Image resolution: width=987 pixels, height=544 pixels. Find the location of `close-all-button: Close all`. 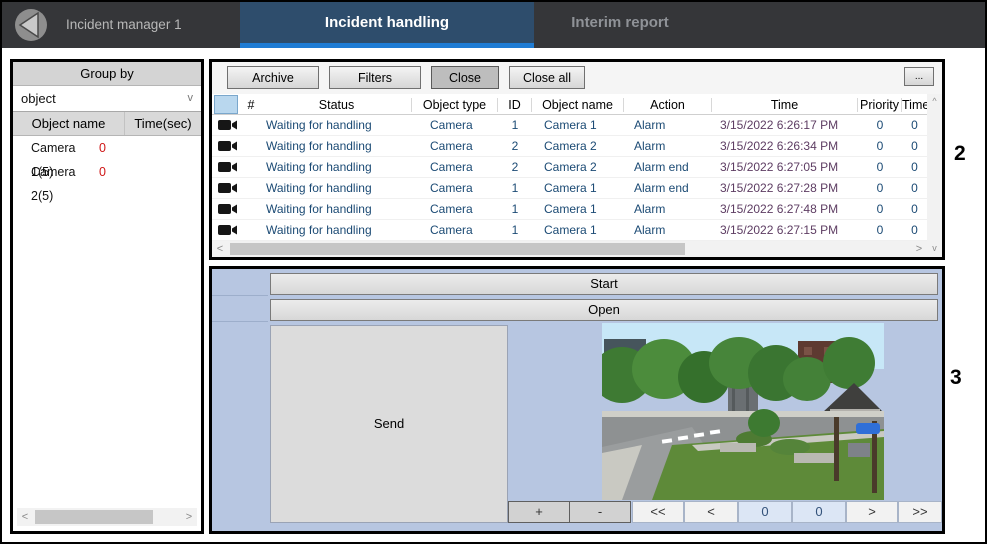

close-all-button: Close all is located at coordinates (547, 77).